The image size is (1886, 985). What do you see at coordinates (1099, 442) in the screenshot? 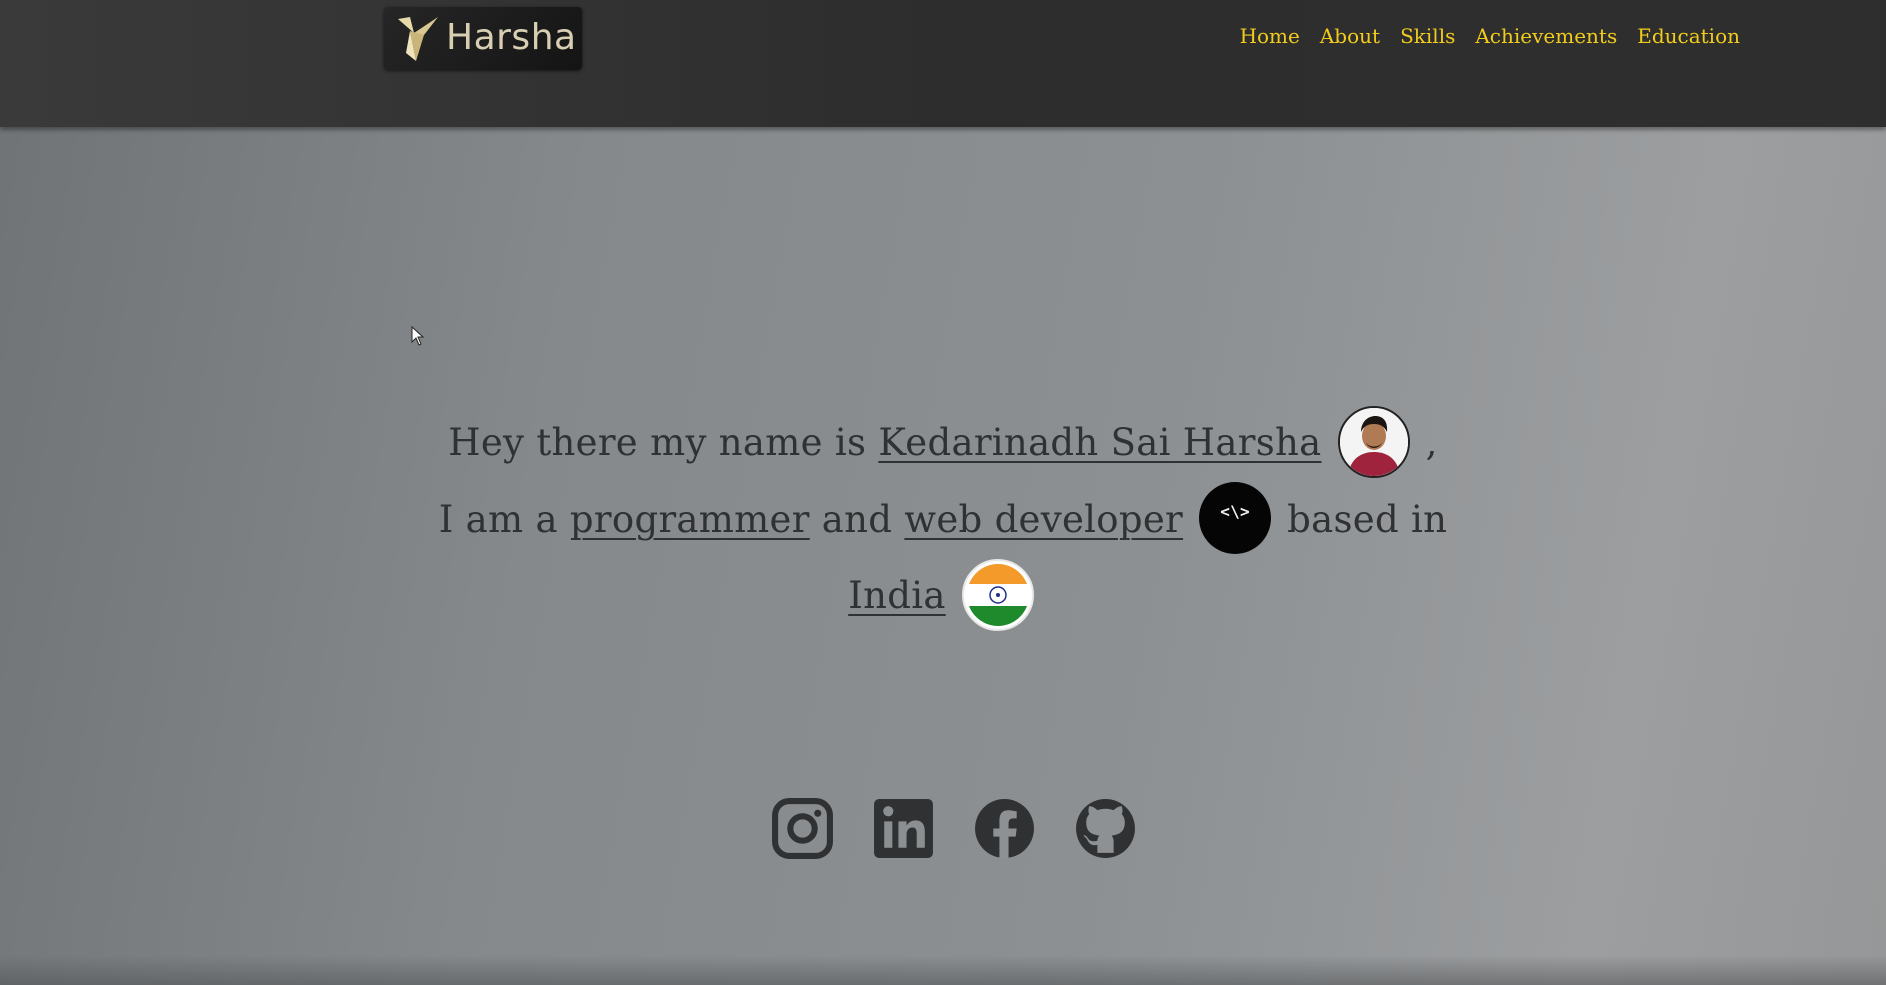
I see `name-link: Kedarinadh Sai Harsha` at bounding box center [1099, 442].